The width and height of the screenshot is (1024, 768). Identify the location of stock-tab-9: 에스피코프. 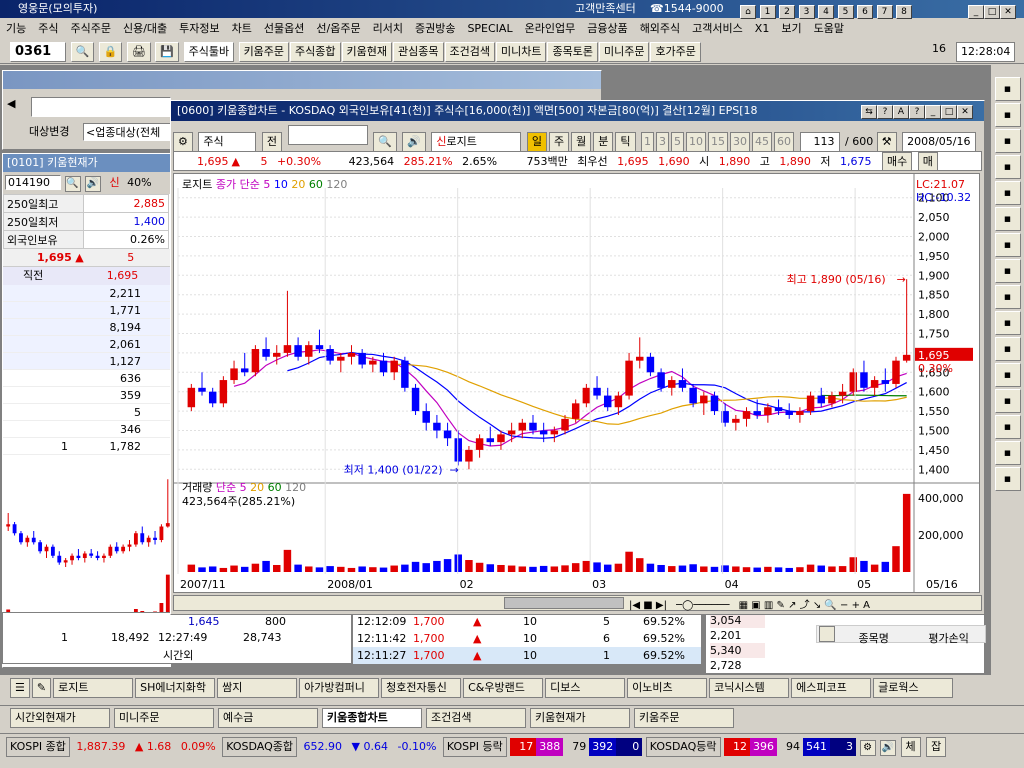
(831, 688).